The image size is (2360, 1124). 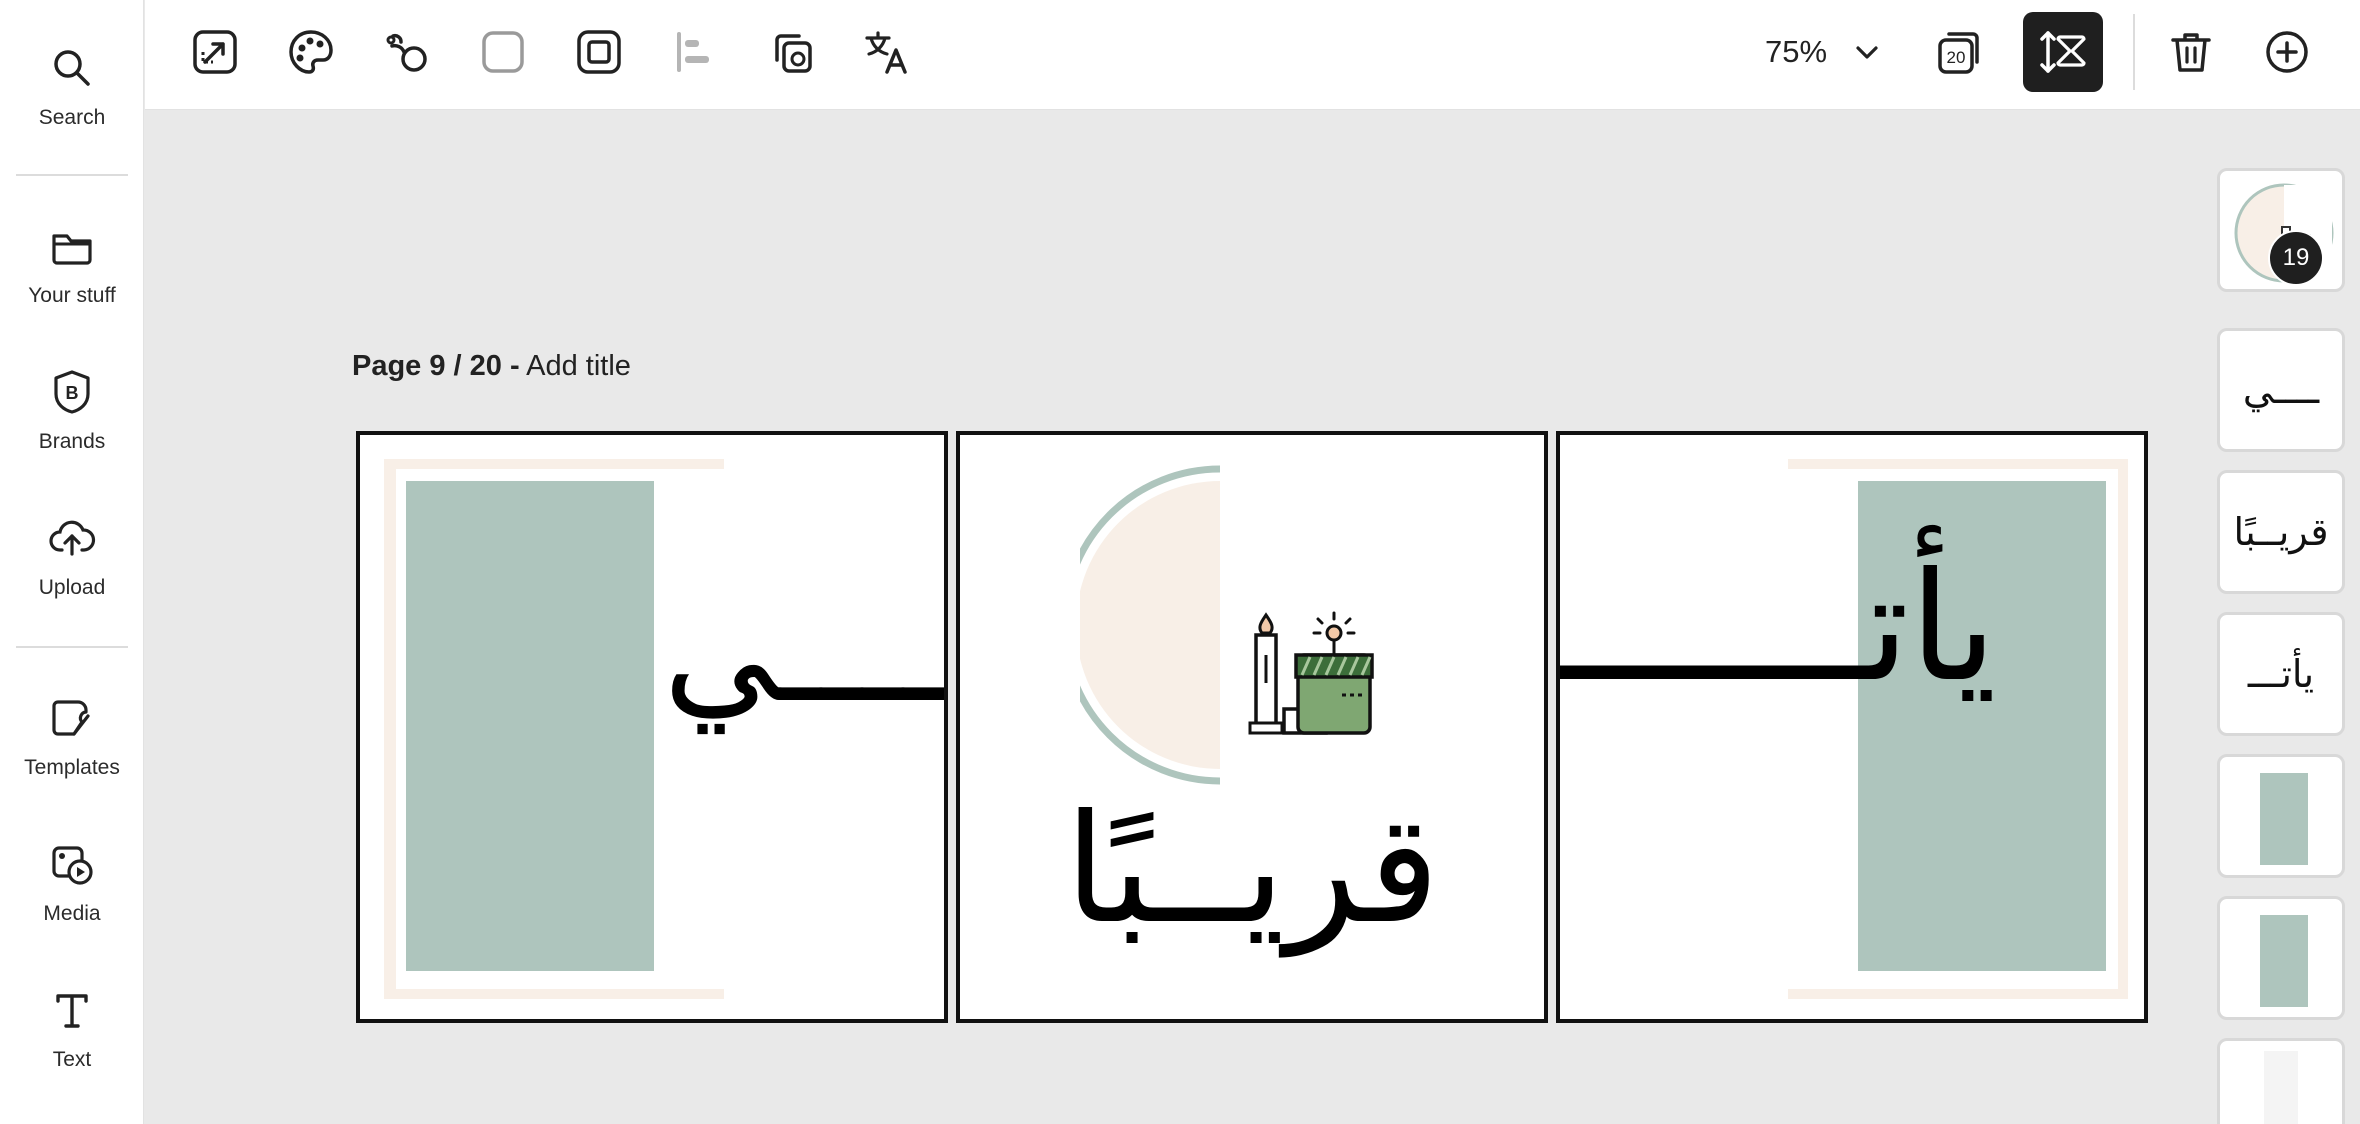 What do you see at coordinates (72, 1011) in the screenshot?
I see `text-icon` at bounding box center [72, 1011].